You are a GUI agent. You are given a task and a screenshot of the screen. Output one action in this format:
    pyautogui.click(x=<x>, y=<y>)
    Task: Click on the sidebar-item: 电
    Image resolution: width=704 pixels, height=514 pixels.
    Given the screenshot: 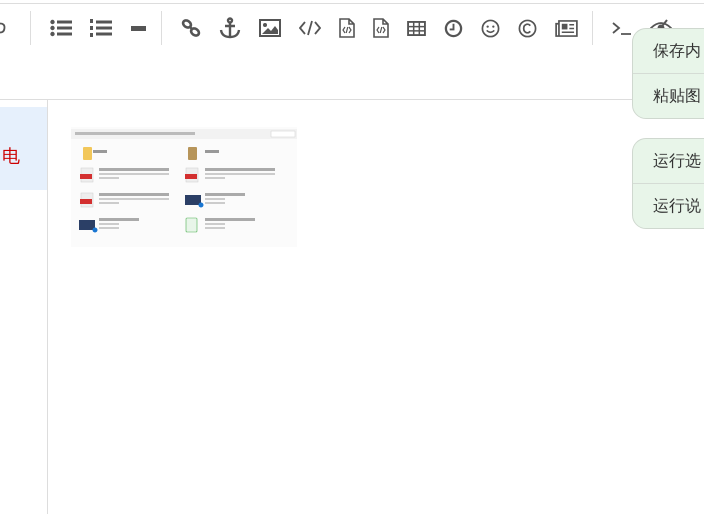 What is the action you would take?
    pyautogui.click(x=23, y=148)
    